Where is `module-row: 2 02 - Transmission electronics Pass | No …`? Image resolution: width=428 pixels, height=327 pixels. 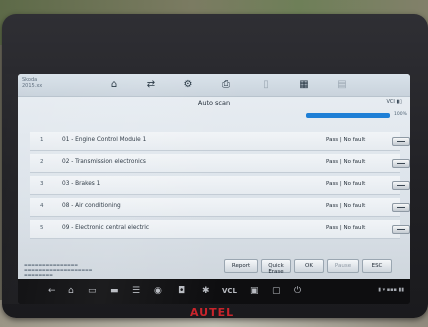 module-row: 2 02 - Transmission electronics Pass | No … is located at coordinates (220, 163).